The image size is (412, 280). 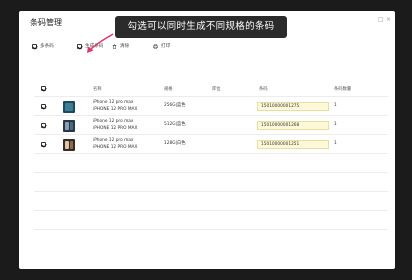 What do you see at coordinates (175, 124) in the screenshot?
I see `product-spec: 512G|蓝色` at bounding box center [175, 124].